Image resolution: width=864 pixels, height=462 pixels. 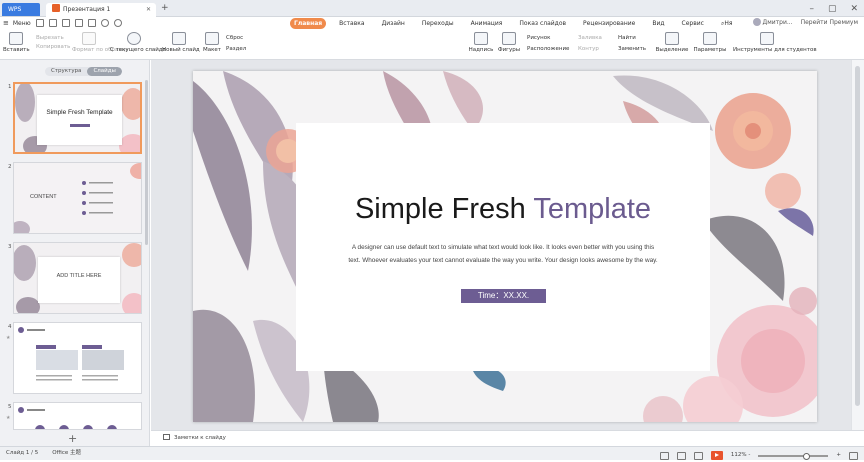 I want to click on textbox-button: Надпись, so click(x=481, y=42).